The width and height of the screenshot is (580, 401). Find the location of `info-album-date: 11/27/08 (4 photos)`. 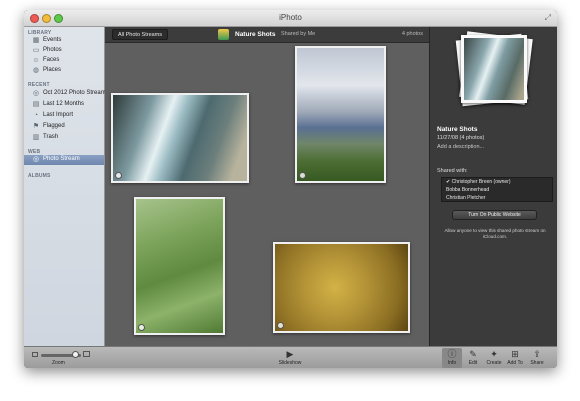

info-album-date: 11/27/08 (4 photos) is located at coordinates (461, 138).